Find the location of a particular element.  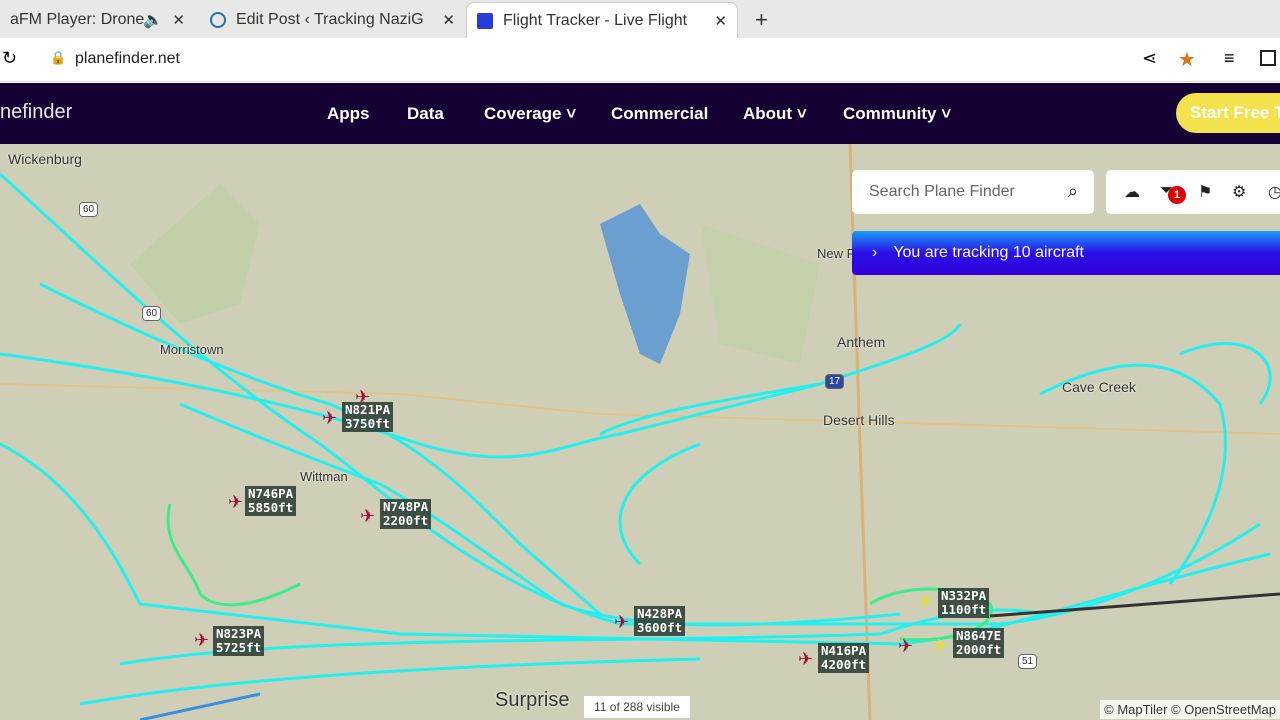

nav-data: Data is located at coordinates (425, 114).